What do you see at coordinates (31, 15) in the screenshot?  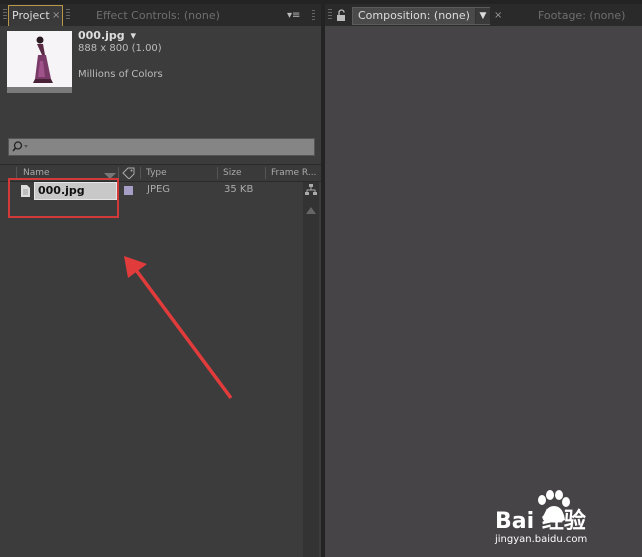 I see `tab-project-label: Project` at bounding box center [31, 15].